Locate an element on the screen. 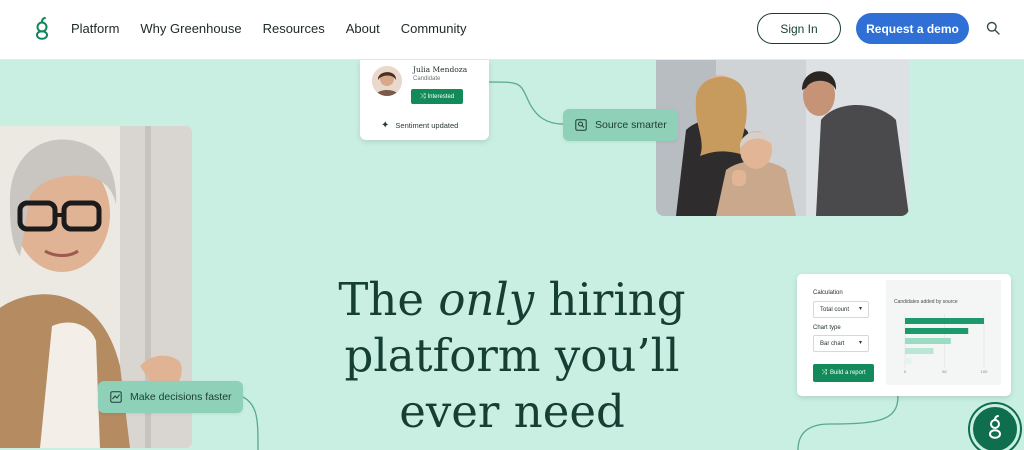  status-badge: ⤨ Interested is located at coordinates (437, 96).